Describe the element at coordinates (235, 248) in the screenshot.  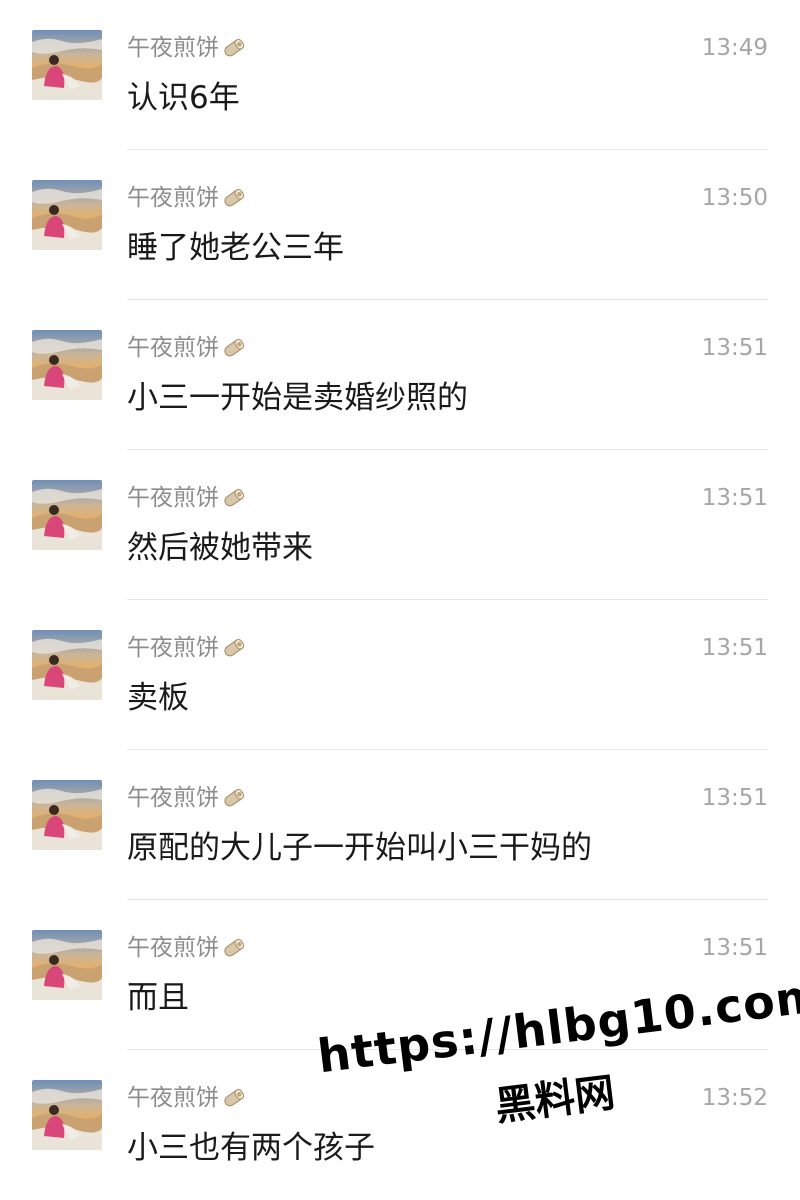
I see `message-text: 睡了她老公三年` at that location.